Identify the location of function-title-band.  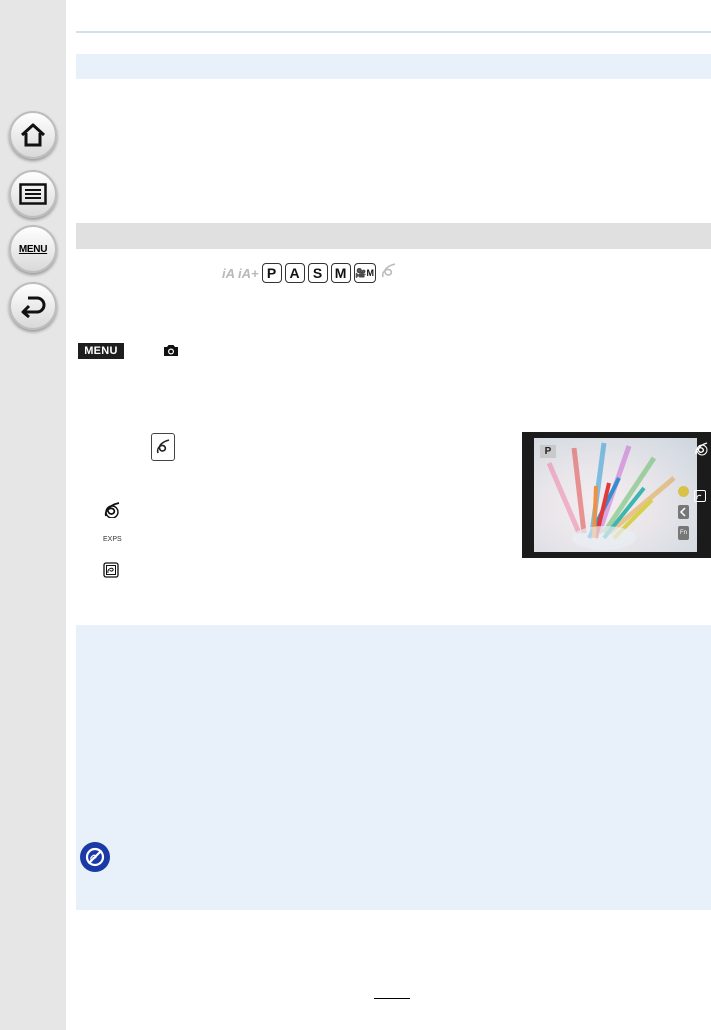
(393, 236).